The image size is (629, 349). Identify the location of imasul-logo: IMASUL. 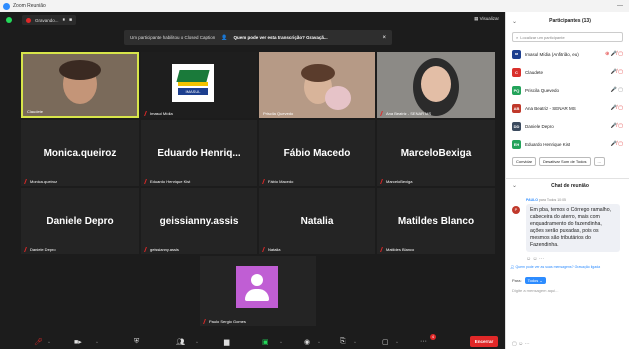
(193, 83).